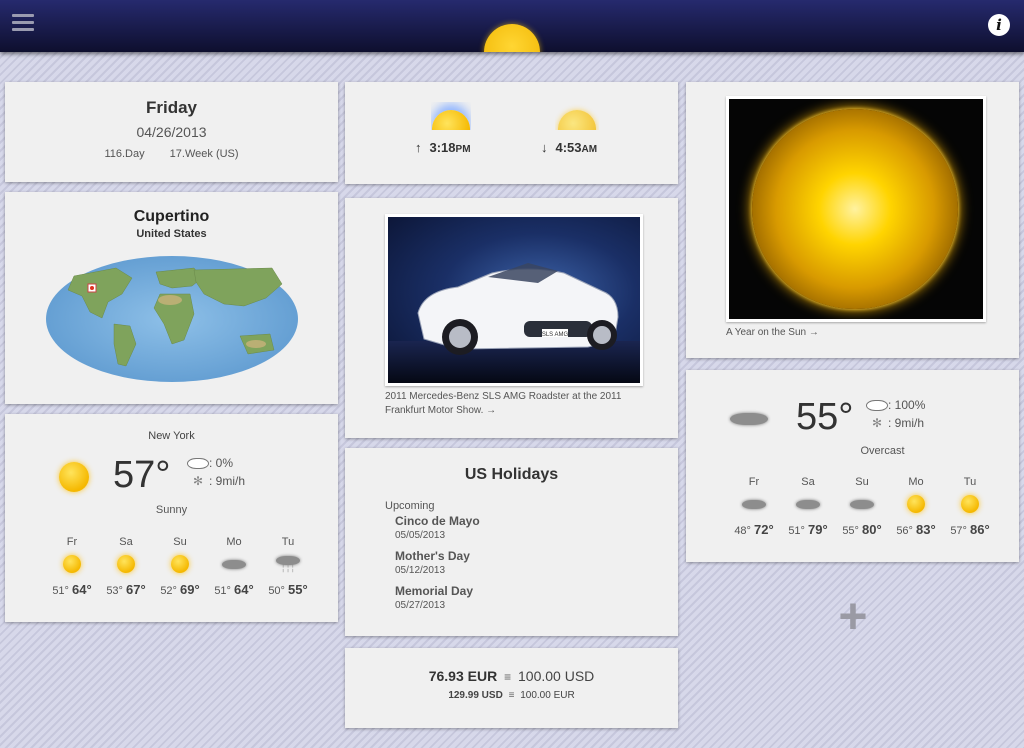  Describe the element at coordinates (475, 695) in the screenshot. I see `currency-amount-secondary: 129.99 USD` at that location.